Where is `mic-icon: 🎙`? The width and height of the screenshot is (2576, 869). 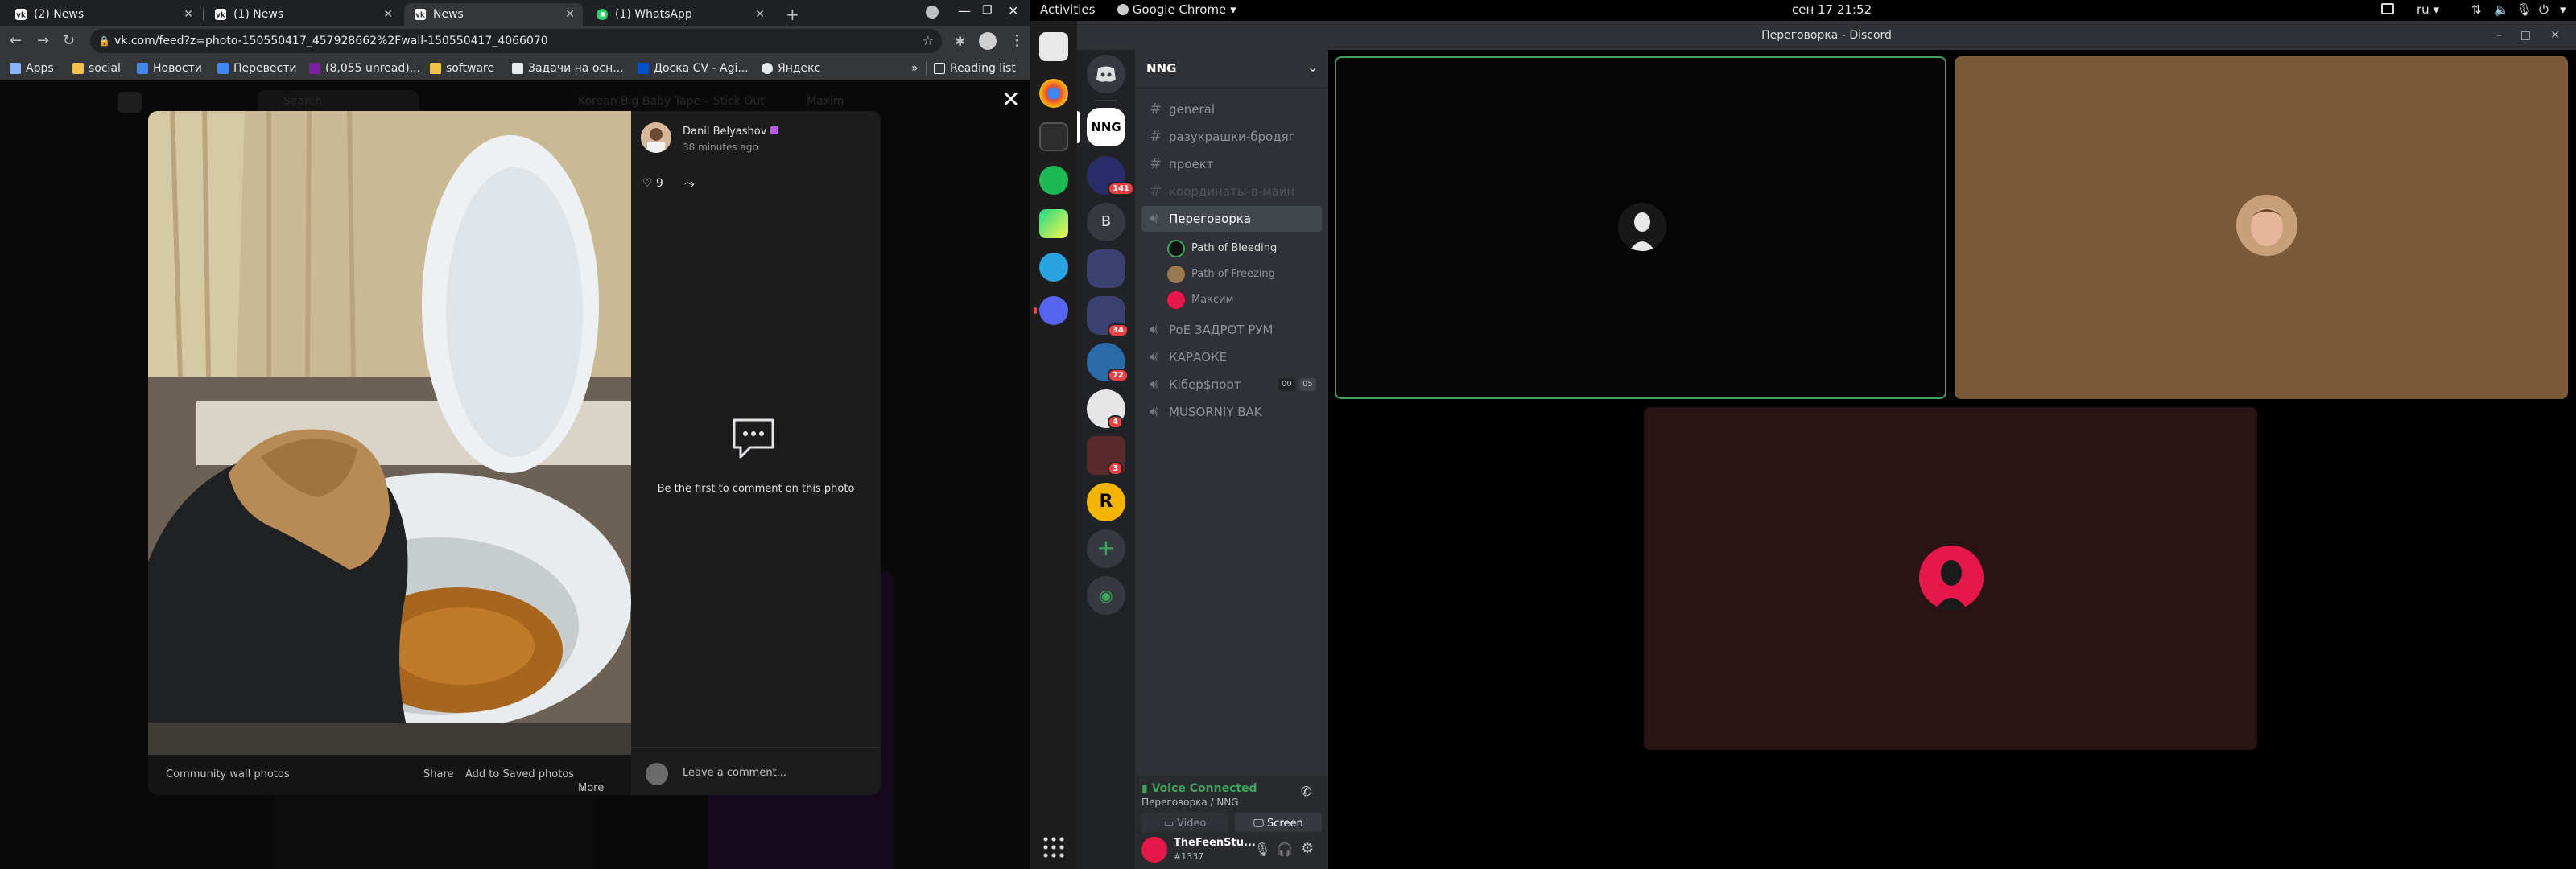 mic-icon: 🎙 is located at coordinates (2524, 9).